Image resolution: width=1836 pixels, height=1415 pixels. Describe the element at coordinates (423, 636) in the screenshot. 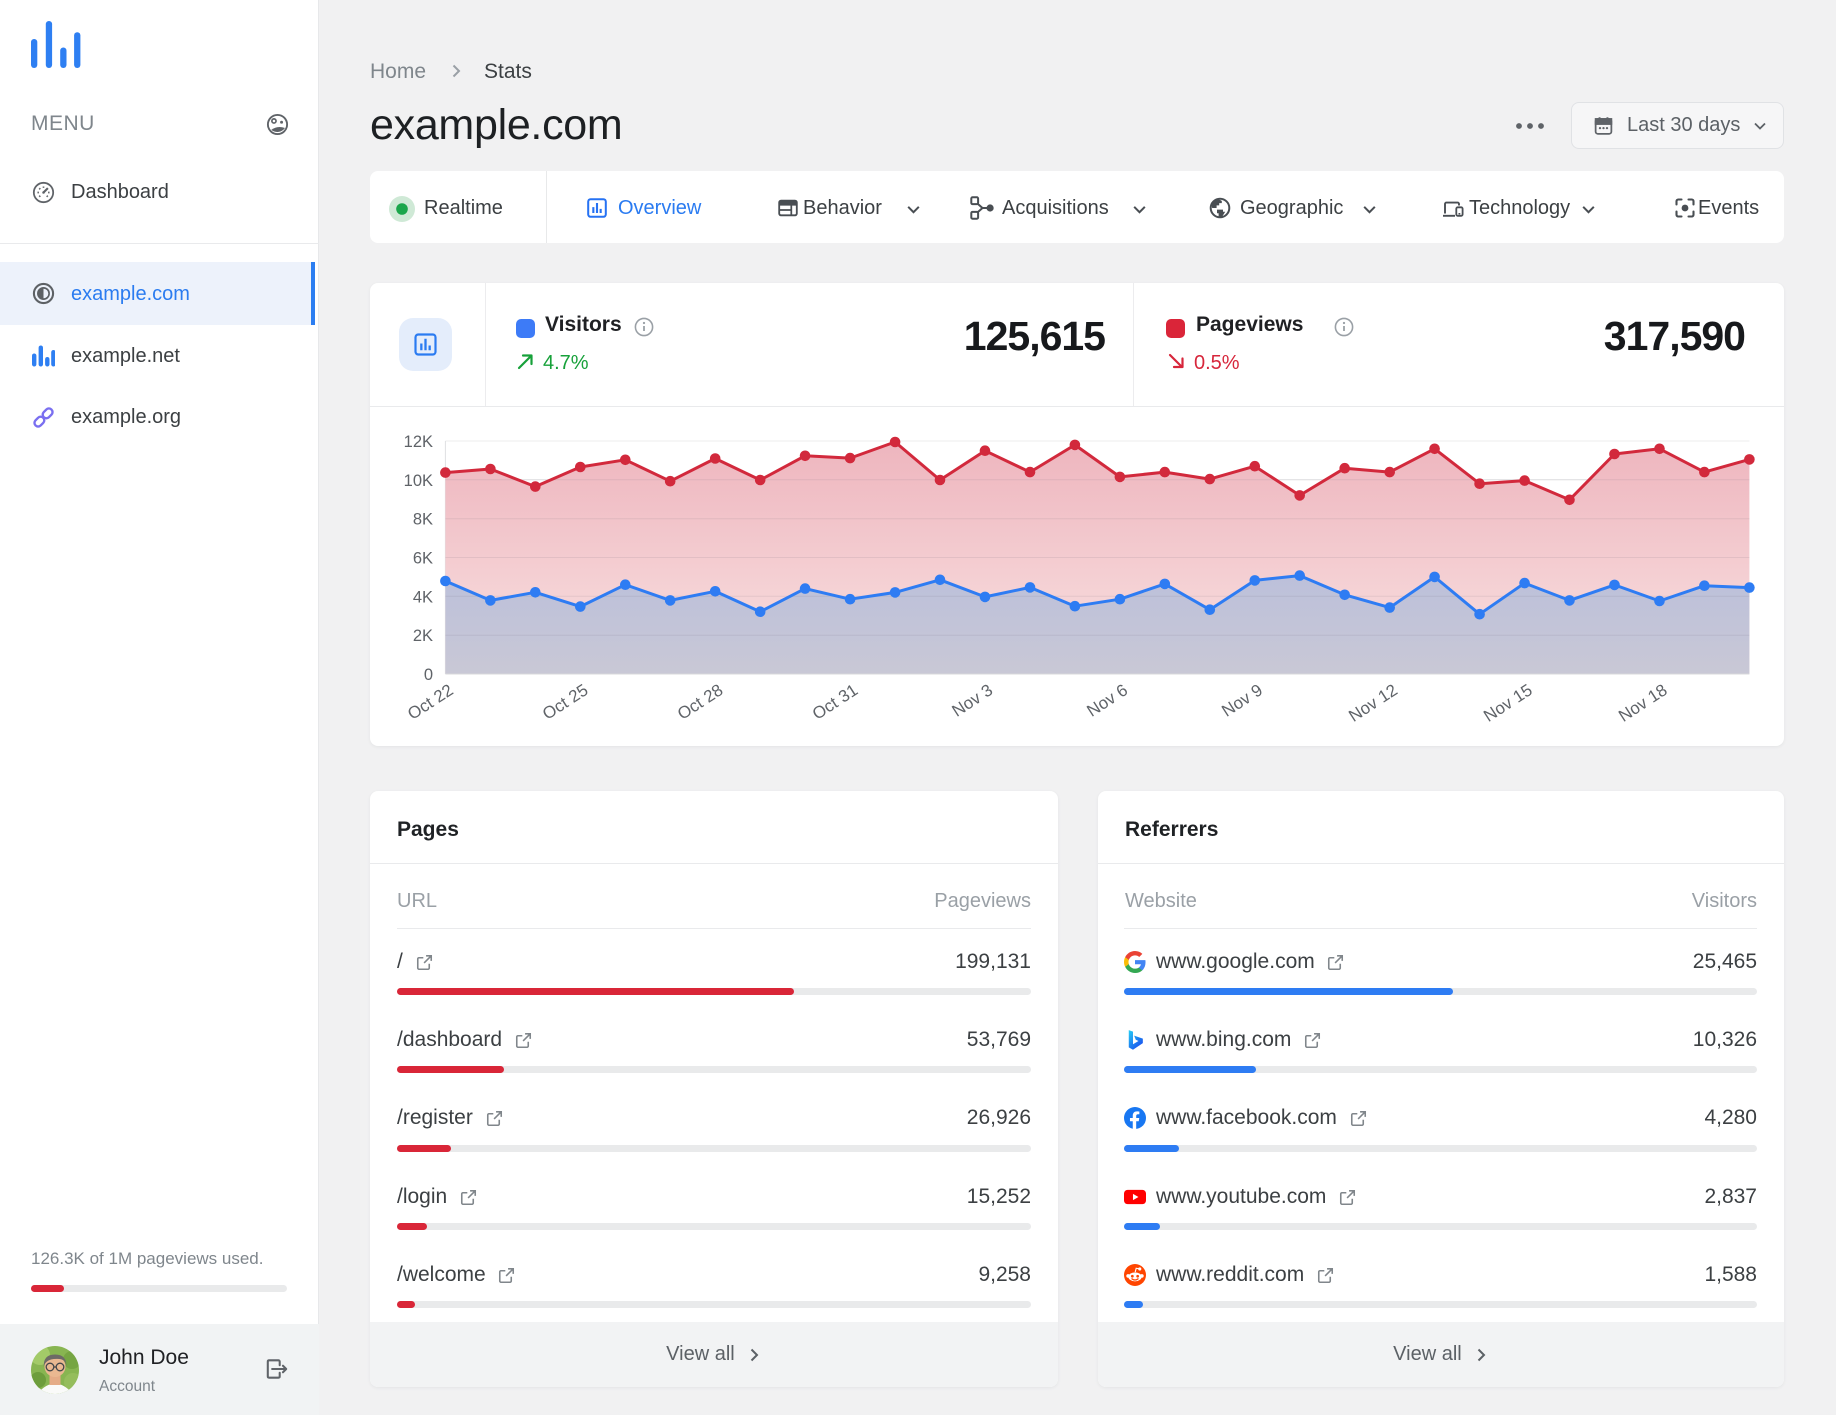

I see `svg-text: 2K` at that location.